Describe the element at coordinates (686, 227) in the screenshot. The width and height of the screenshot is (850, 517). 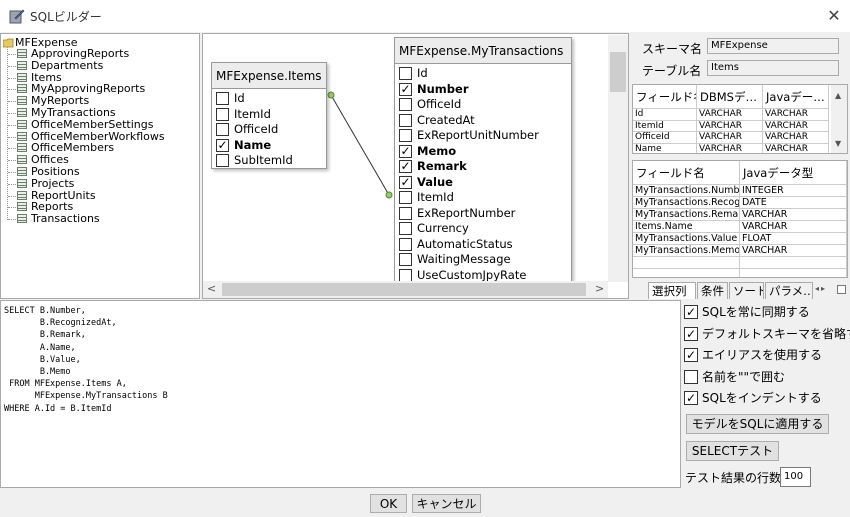
I see `grid-cell: Items.Name` at that location.